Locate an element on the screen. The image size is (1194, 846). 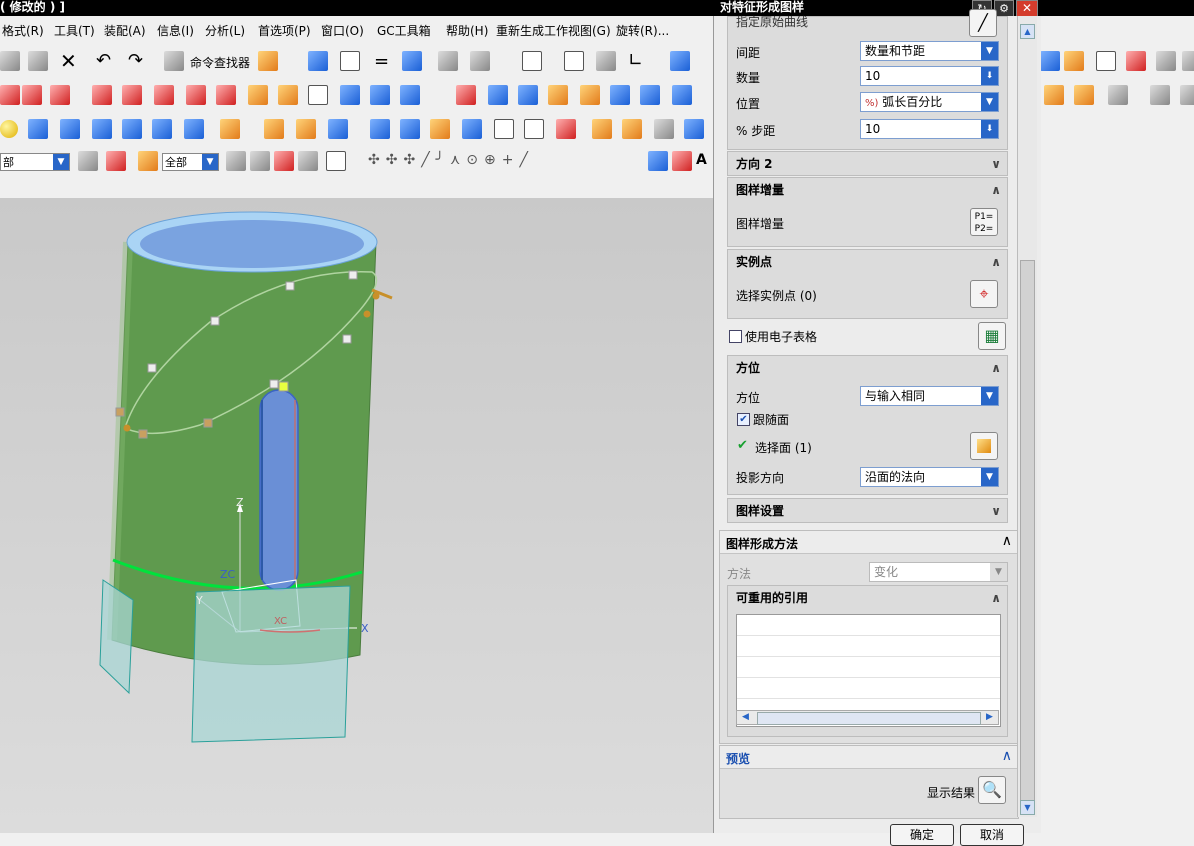
thicken-icon is located at coordinates (534, 129).